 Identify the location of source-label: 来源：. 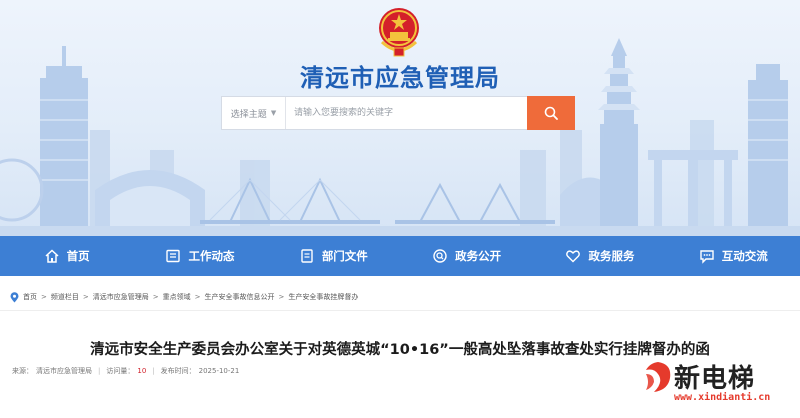
(22, 371).